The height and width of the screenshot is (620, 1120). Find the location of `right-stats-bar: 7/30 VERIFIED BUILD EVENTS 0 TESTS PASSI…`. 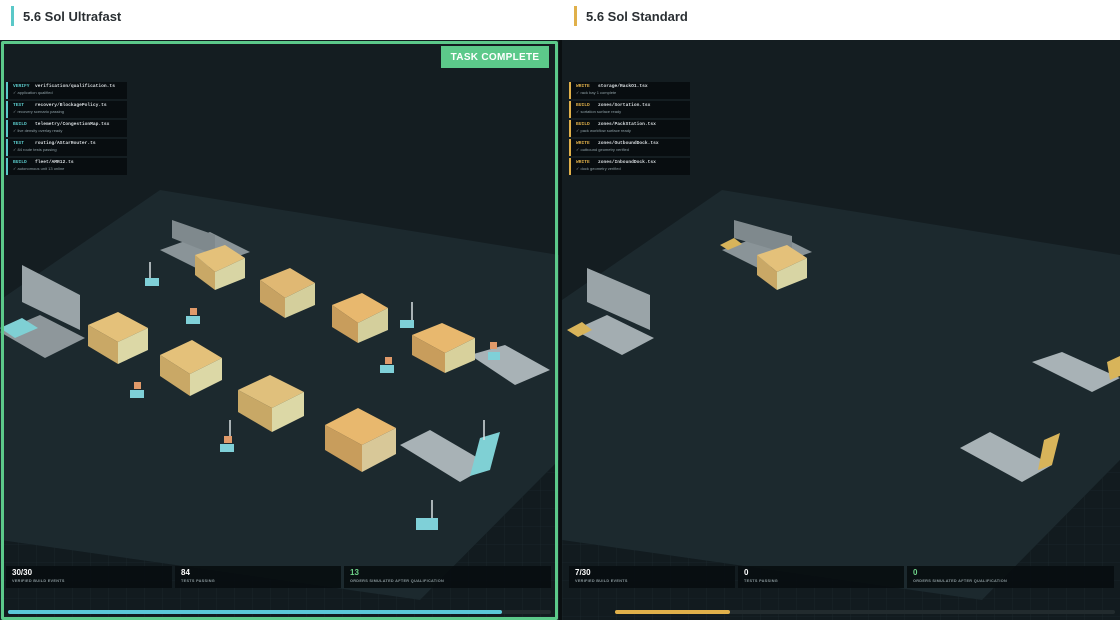

right-stats-bar: 7/30 VERIFIED BUILD EVENTS 0 TESTS PASSI… is located at coordinates (843, 577).